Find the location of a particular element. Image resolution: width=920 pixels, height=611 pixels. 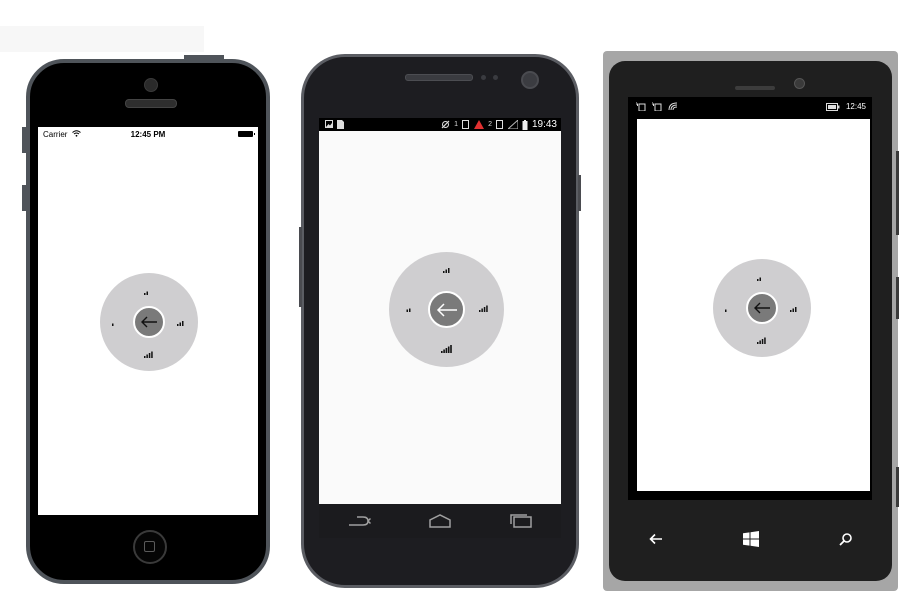

recents-icon is located at coordinates (521, 521).